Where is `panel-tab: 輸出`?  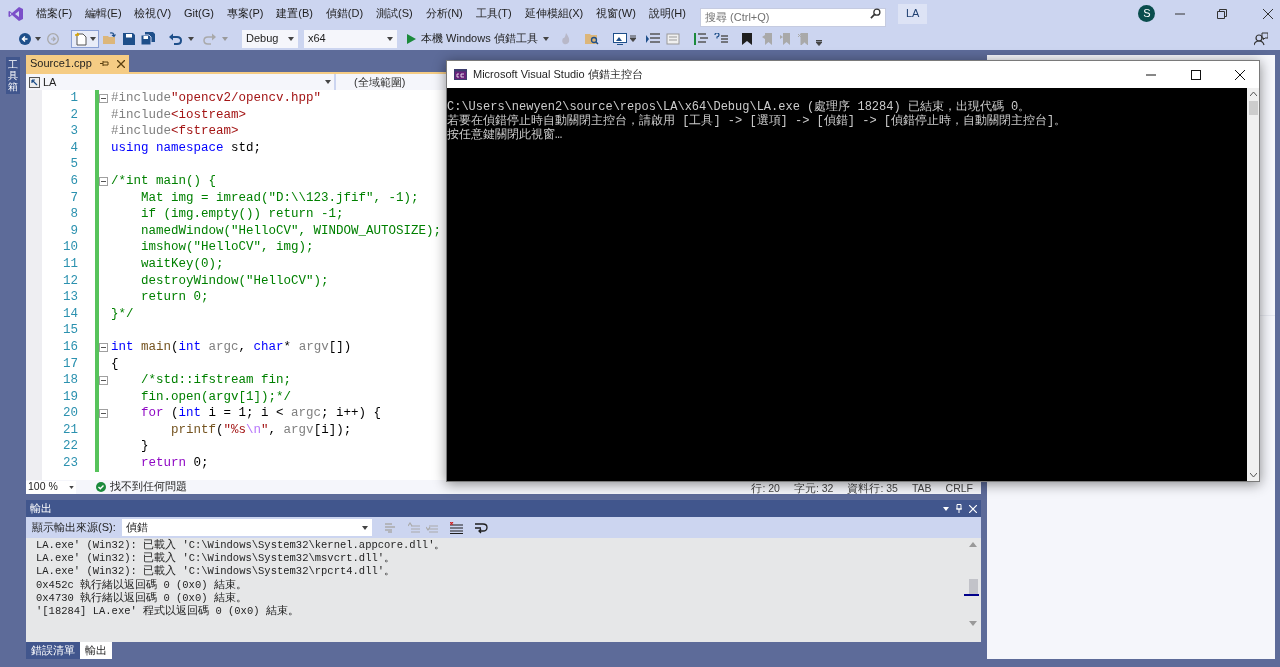 panel-tab: 輸出 is located at coordinates (96, 650).